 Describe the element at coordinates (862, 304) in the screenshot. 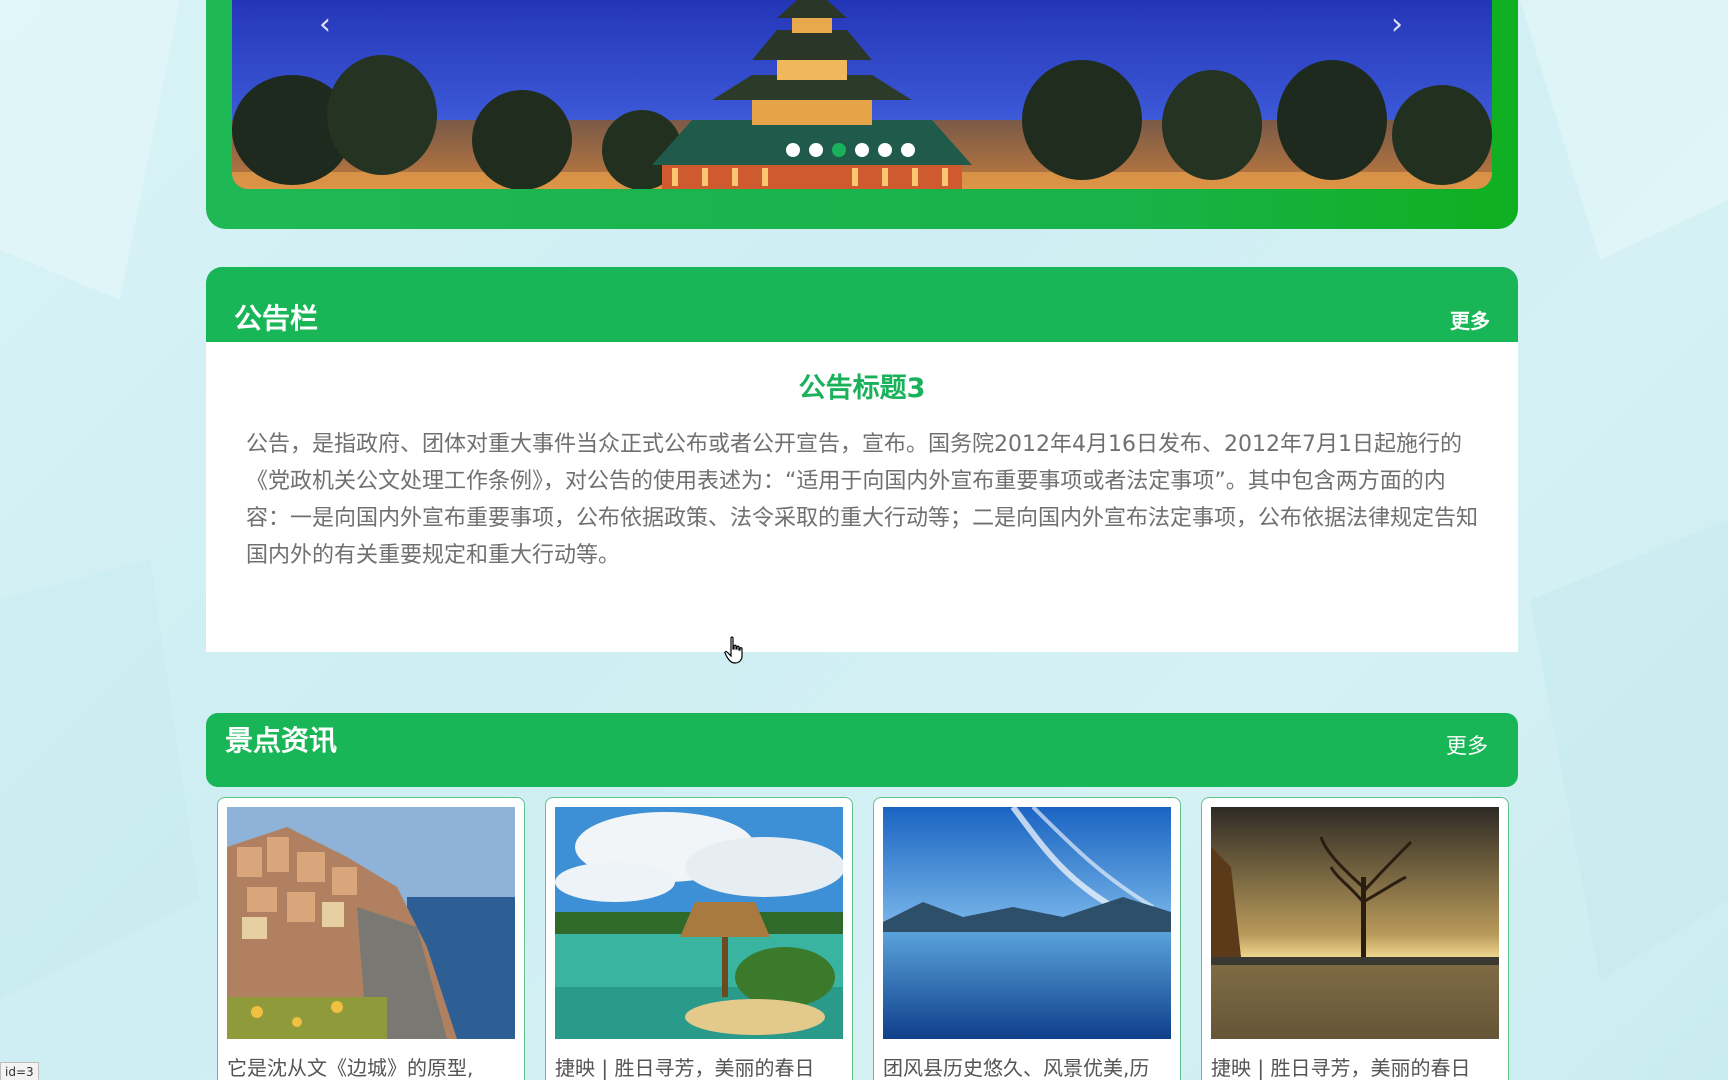

I see `notice-header: 公告栏 更多` at that location.